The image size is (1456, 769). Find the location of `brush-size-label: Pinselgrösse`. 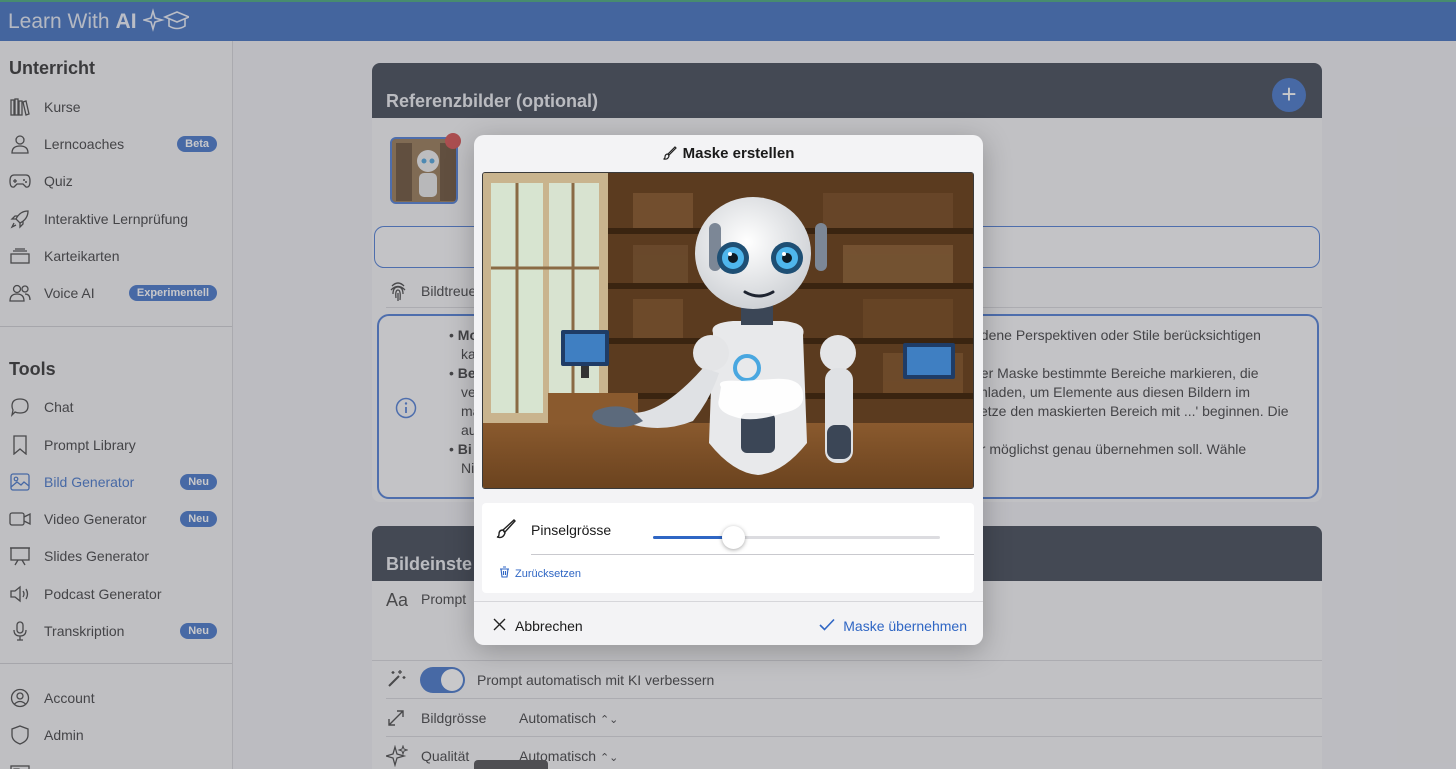

brush-size-label: Pinselgrösse is located at coordinates (571, 530).